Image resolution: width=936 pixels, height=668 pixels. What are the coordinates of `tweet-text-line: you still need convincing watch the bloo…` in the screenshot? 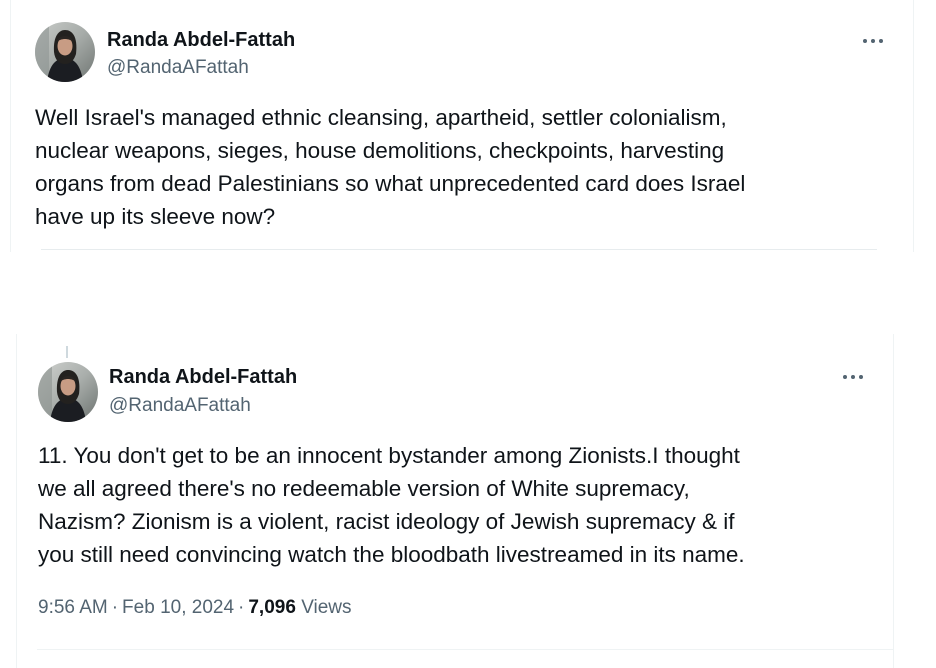 It's located at (391, 554).